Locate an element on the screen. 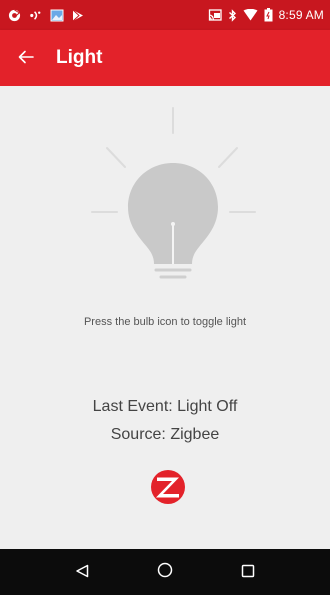 This screenshot has width=330, height=595. lightbulb-icon is located at coordinates (173, 193).